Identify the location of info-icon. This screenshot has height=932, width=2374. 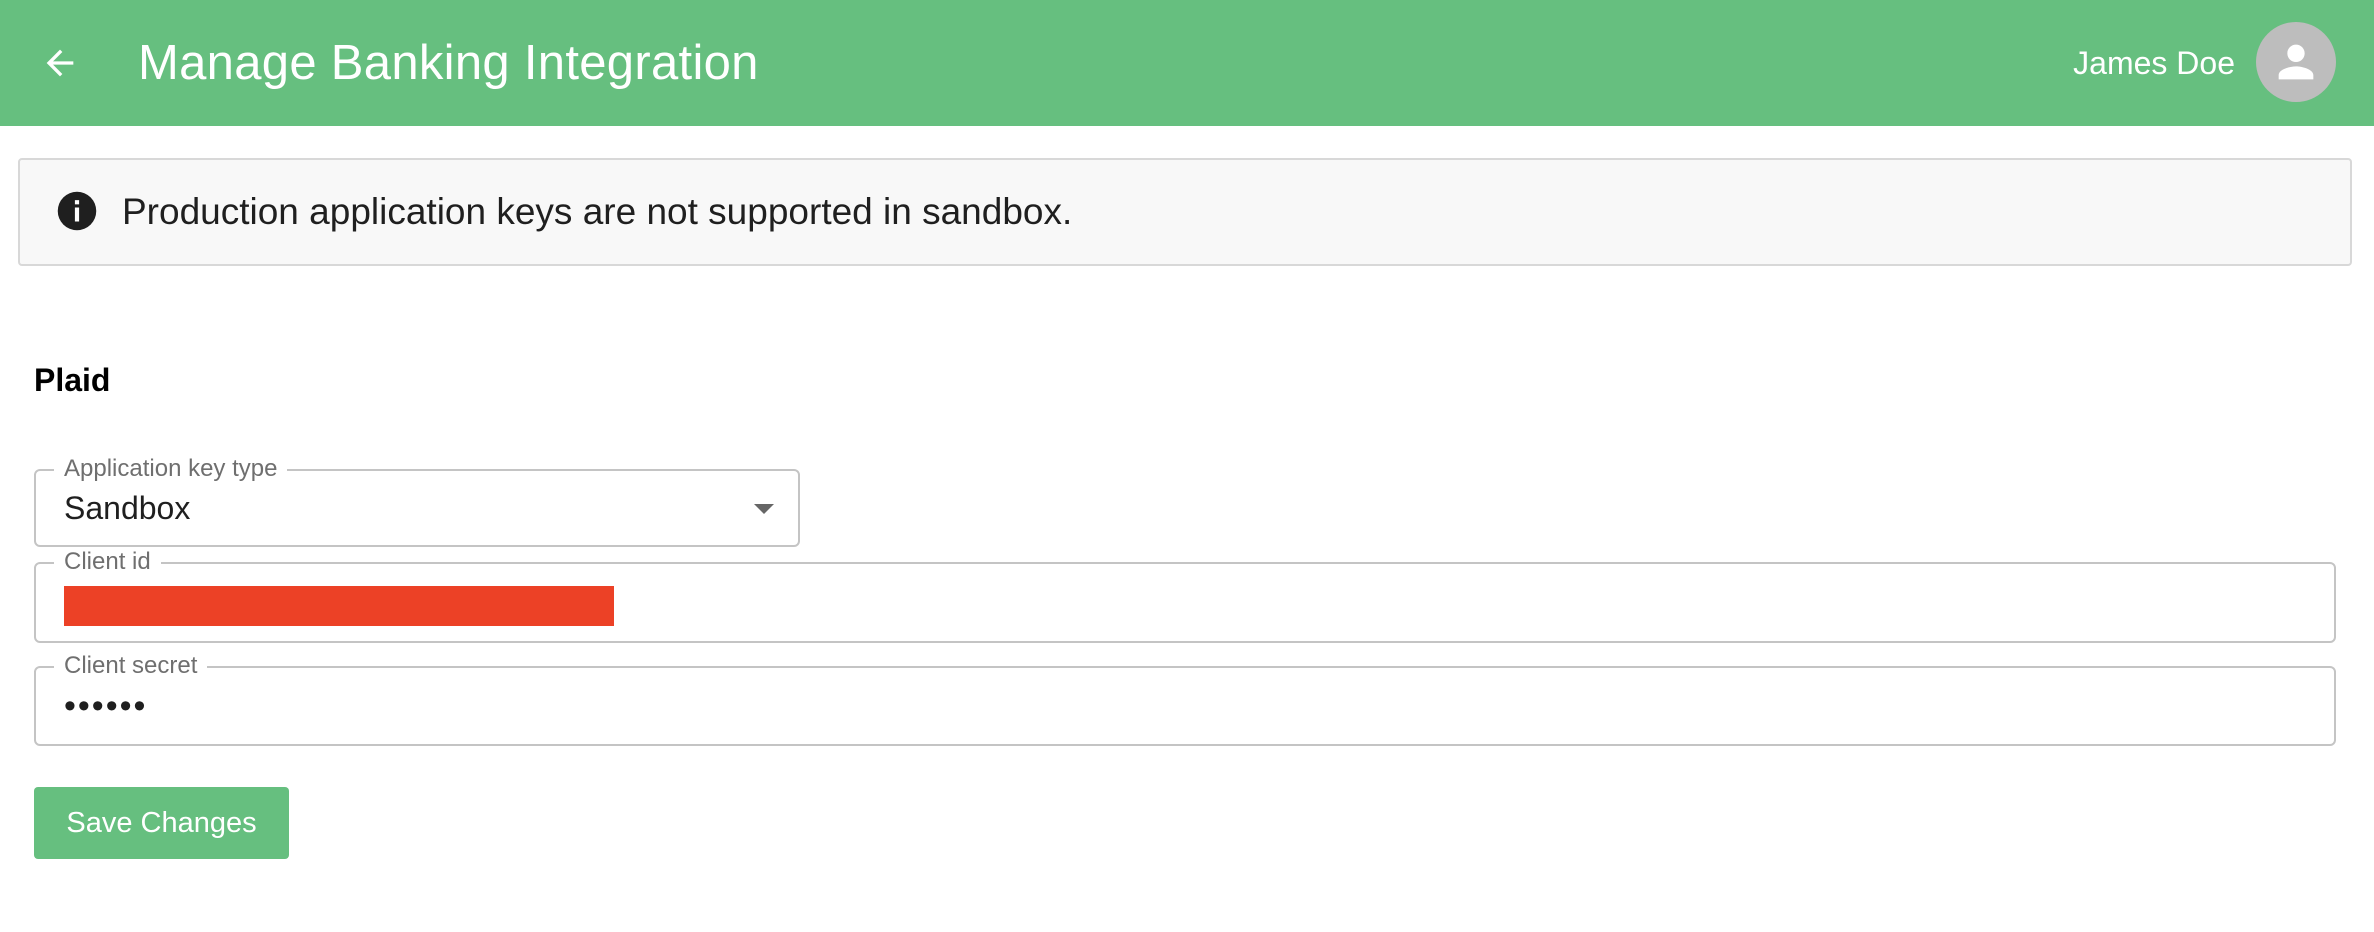
(77, 211).